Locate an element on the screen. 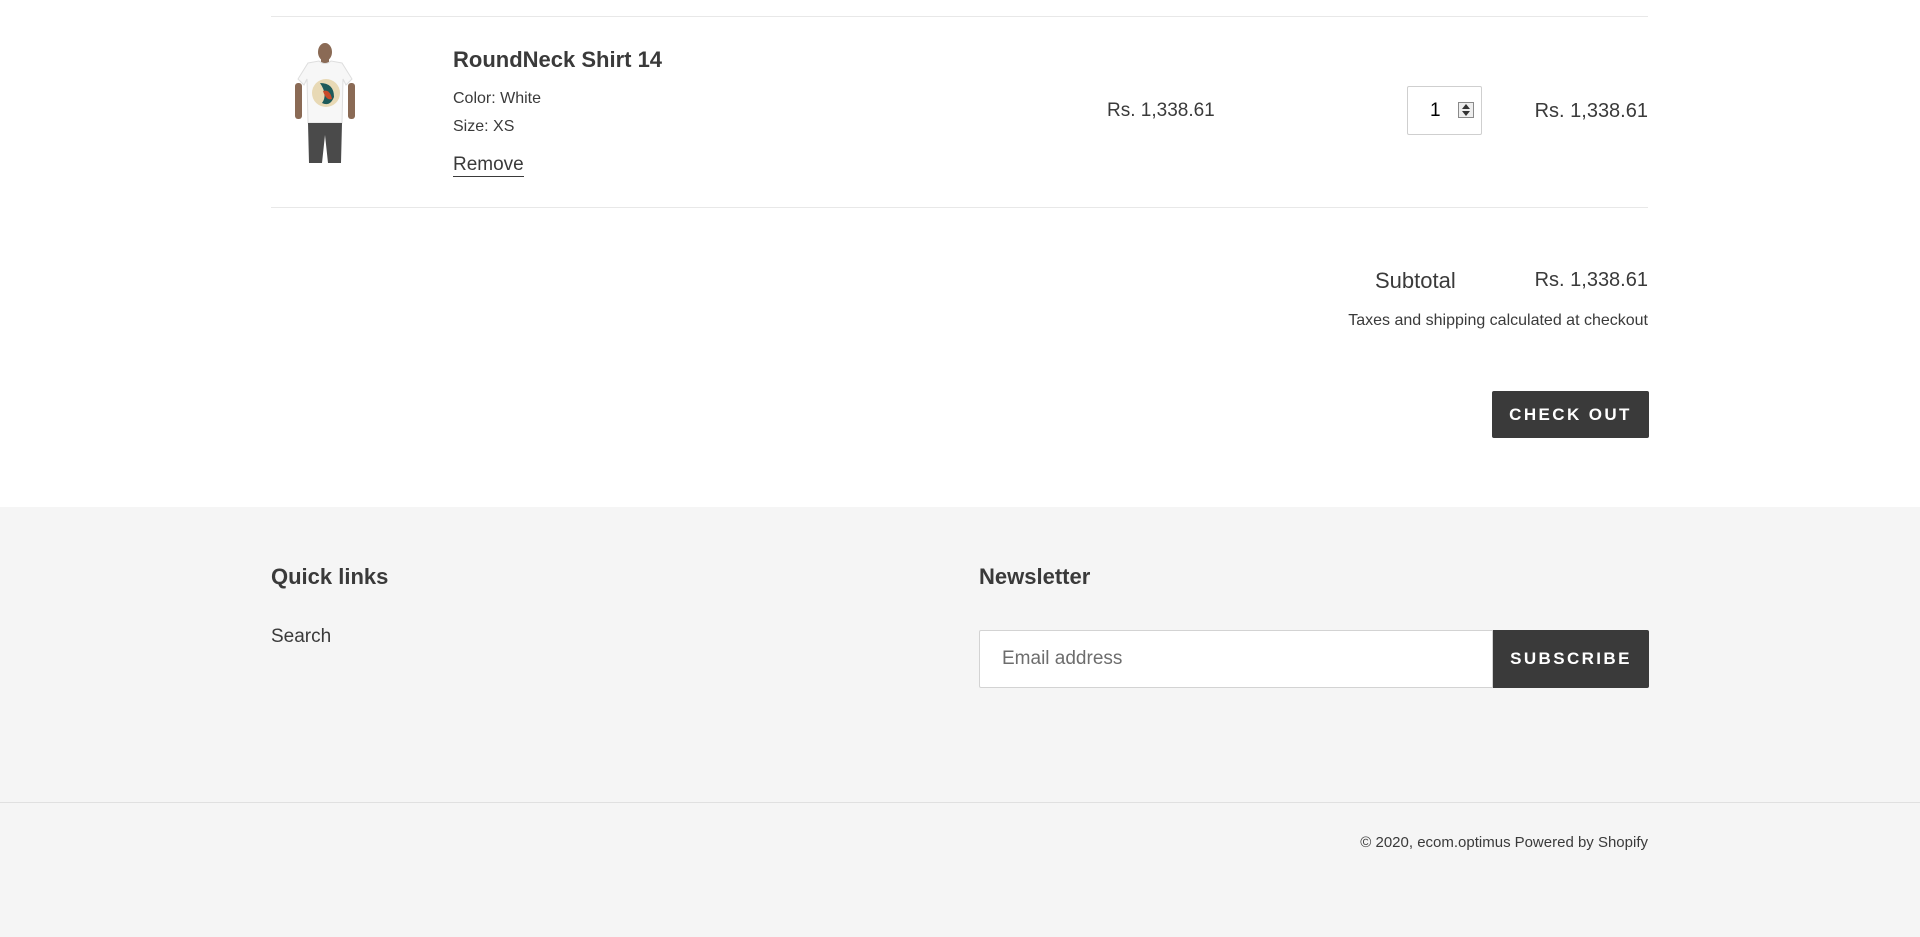  remove-link: Remove is located at coordinates (488, 165).